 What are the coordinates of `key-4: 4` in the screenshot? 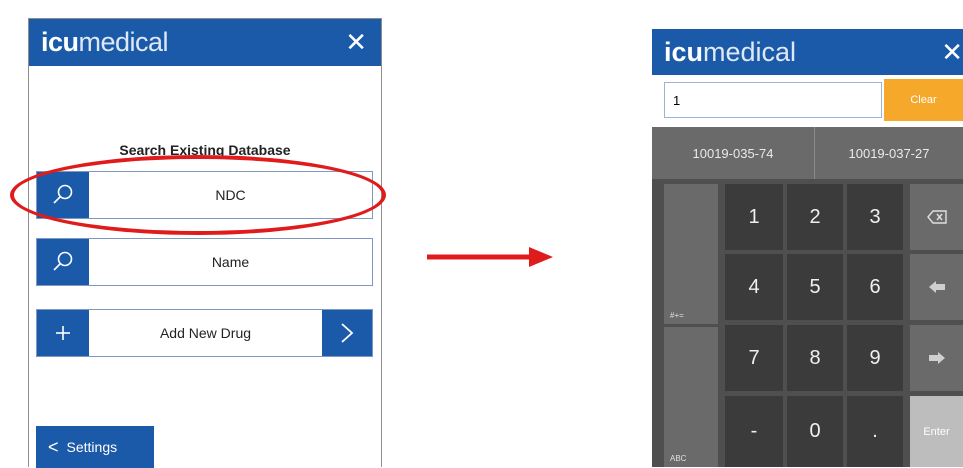 It's located at (754, 287).